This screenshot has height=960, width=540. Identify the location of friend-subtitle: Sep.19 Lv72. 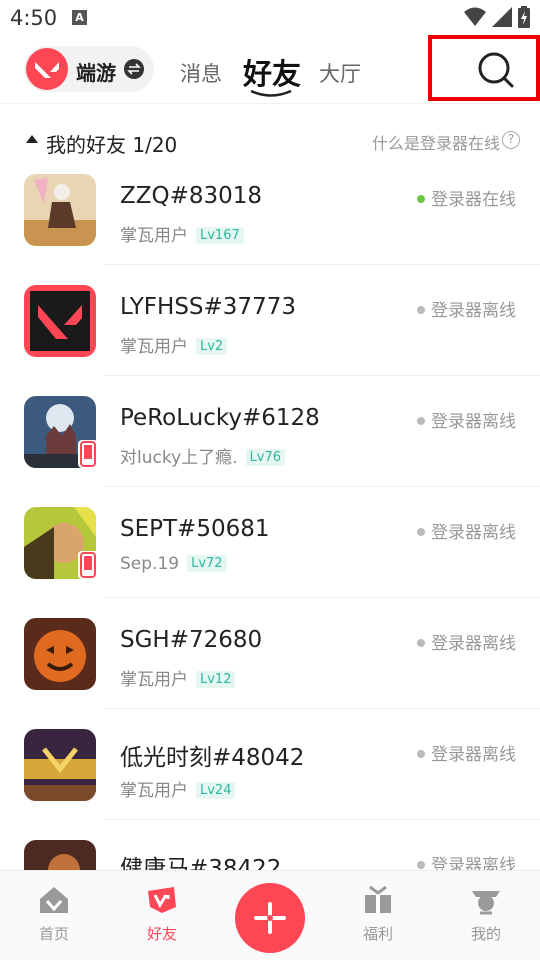
(173, 564).